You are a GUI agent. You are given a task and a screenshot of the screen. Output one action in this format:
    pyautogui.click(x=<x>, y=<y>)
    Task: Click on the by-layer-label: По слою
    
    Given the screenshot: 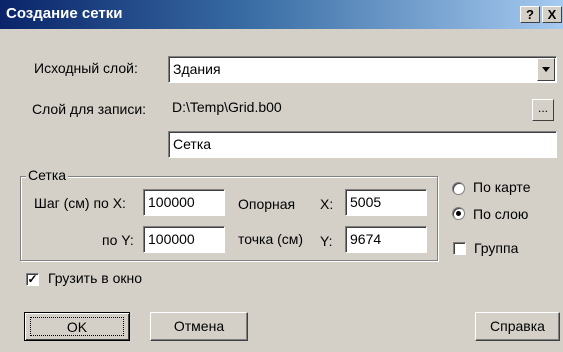 What is the action you would take?
    pyautogui.click(x=500, y=214)
    